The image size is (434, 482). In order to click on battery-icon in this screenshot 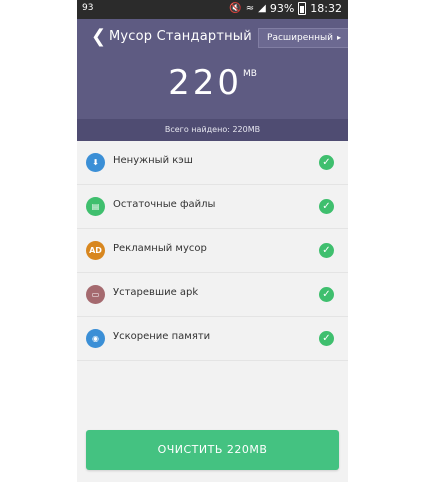, I will do `click(302, 8)`.